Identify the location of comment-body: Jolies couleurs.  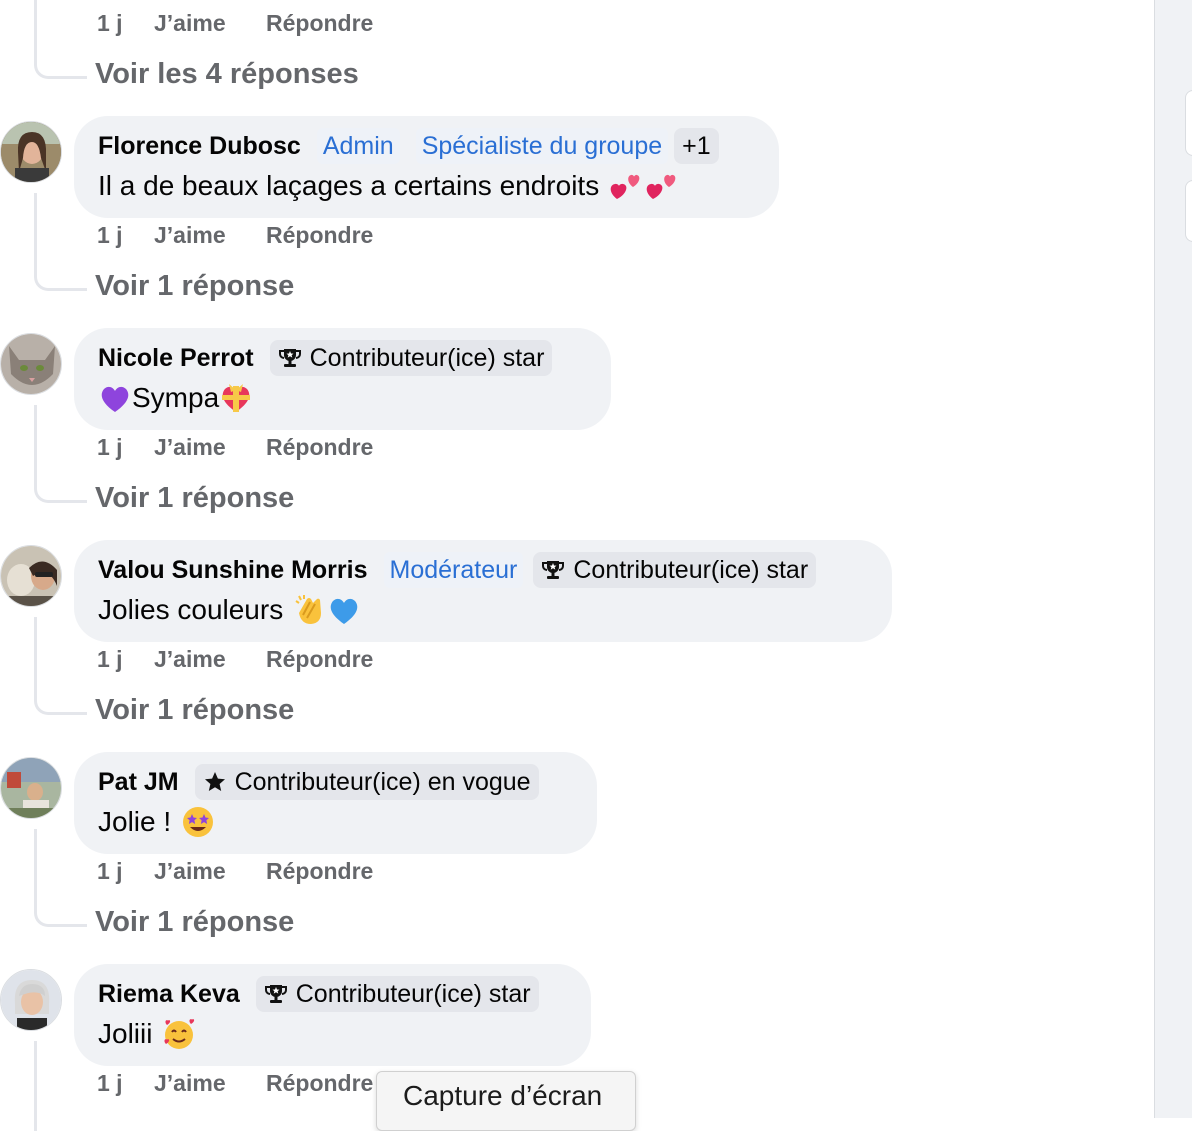
(191, 609).